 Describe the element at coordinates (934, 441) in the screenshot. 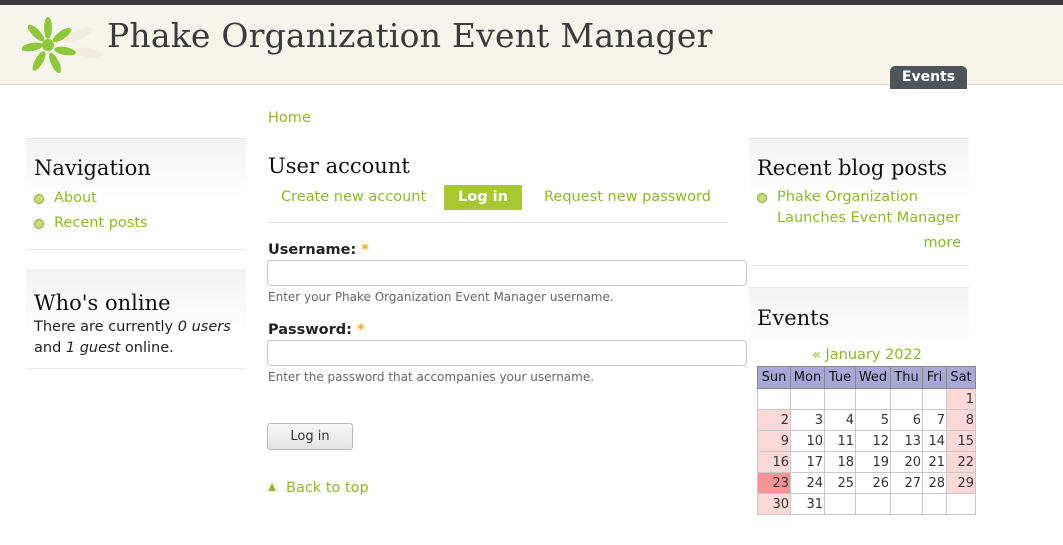

I see `calendar-day: 14` at that location.